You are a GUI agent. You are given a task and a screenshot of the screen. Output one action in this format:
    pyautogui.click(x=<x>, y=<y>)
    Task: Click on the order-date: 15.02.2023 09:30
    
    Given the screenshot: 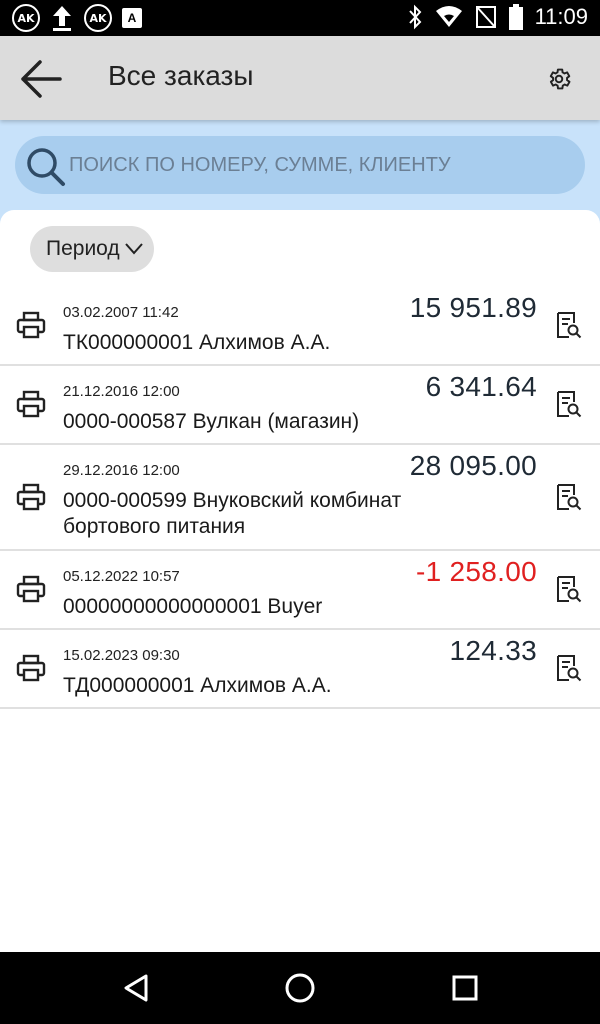 What is the action you would take?
    pyautogui.click(x=121, y=655)
    